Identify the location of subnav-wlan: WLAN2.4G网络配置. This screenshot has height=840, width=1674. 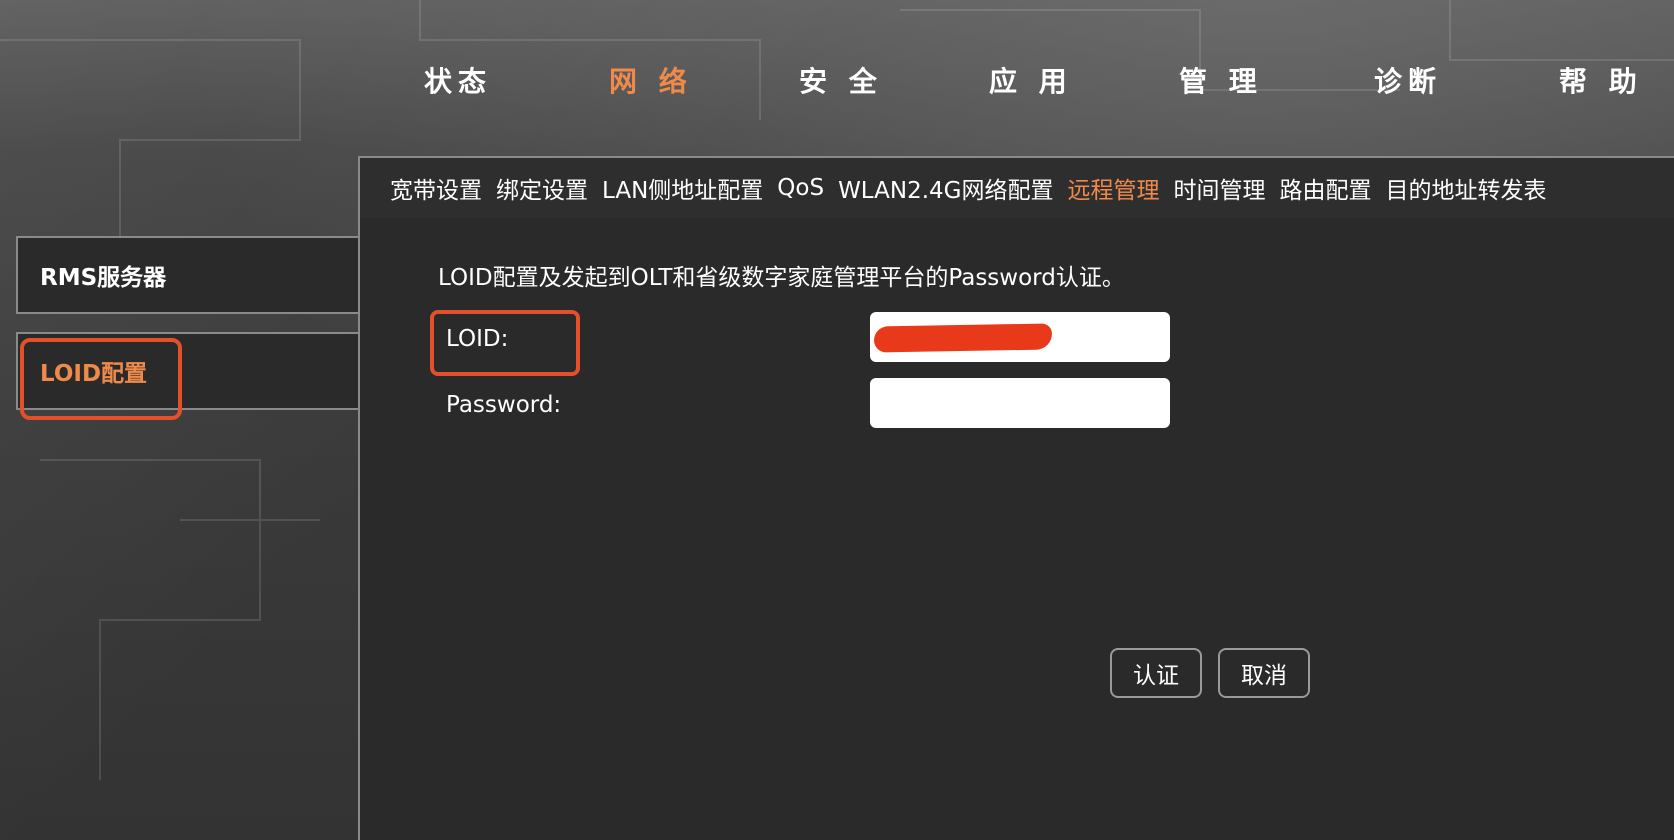
(945, 188).